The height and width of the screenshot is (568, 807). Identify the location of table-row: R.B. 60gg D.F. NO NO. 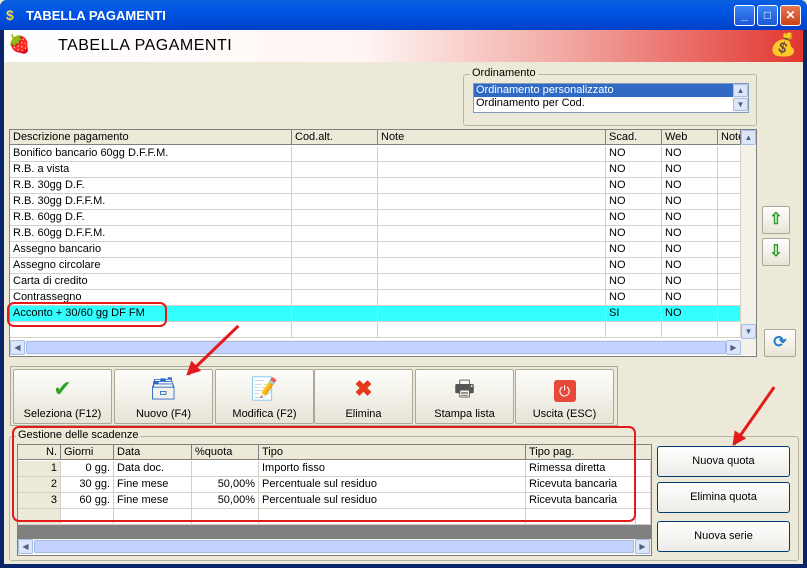
(375, 218).